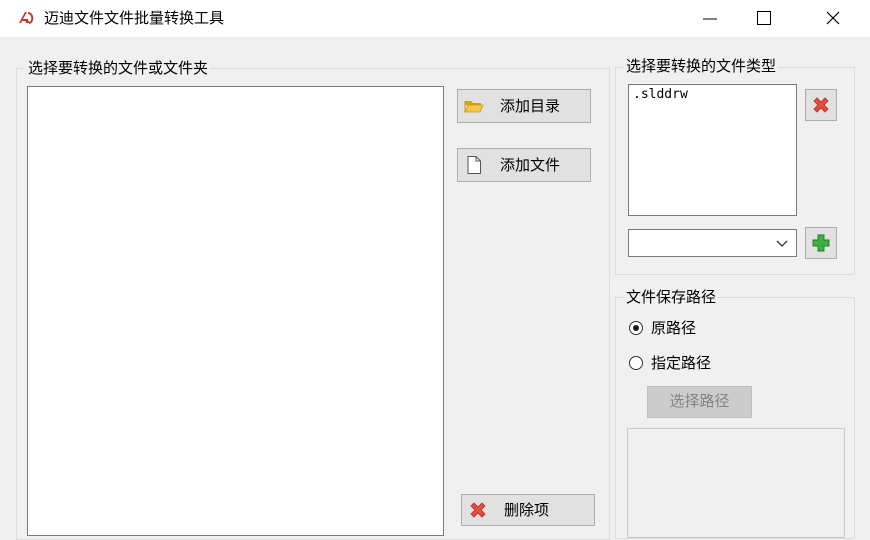 The width and height of the screenshot is (870, 540). Describe the element at coordinates (660, 95) in the screenshot. I see `file-type-item: .slddrw` at that location.